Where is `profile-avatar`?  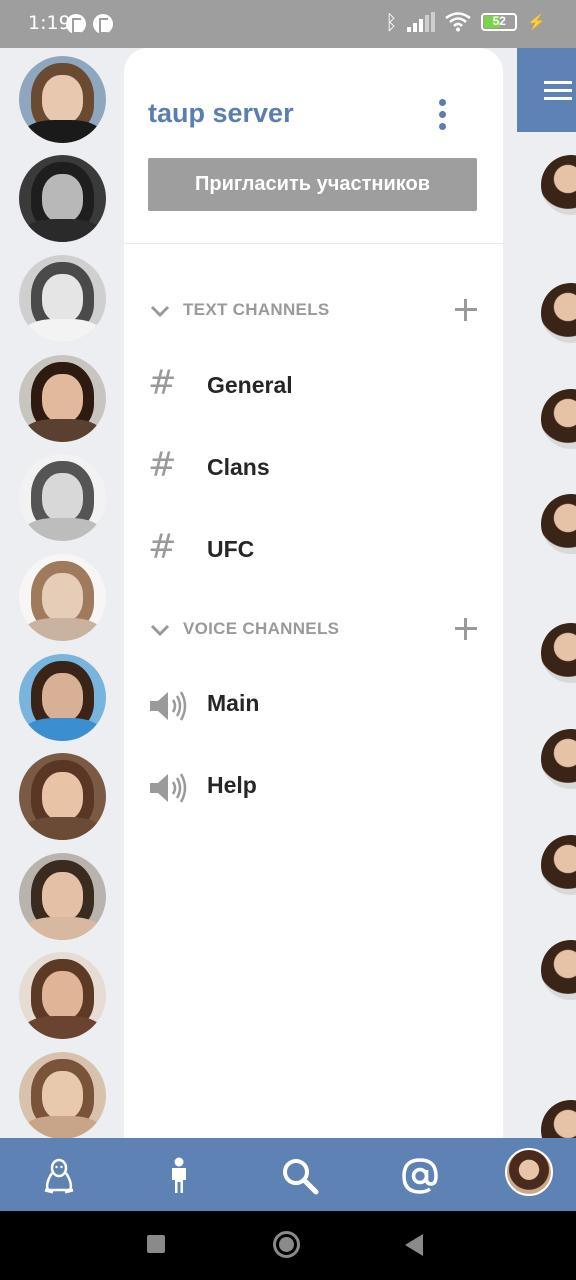 profile-avatar is located at coordinates (529, 1172).